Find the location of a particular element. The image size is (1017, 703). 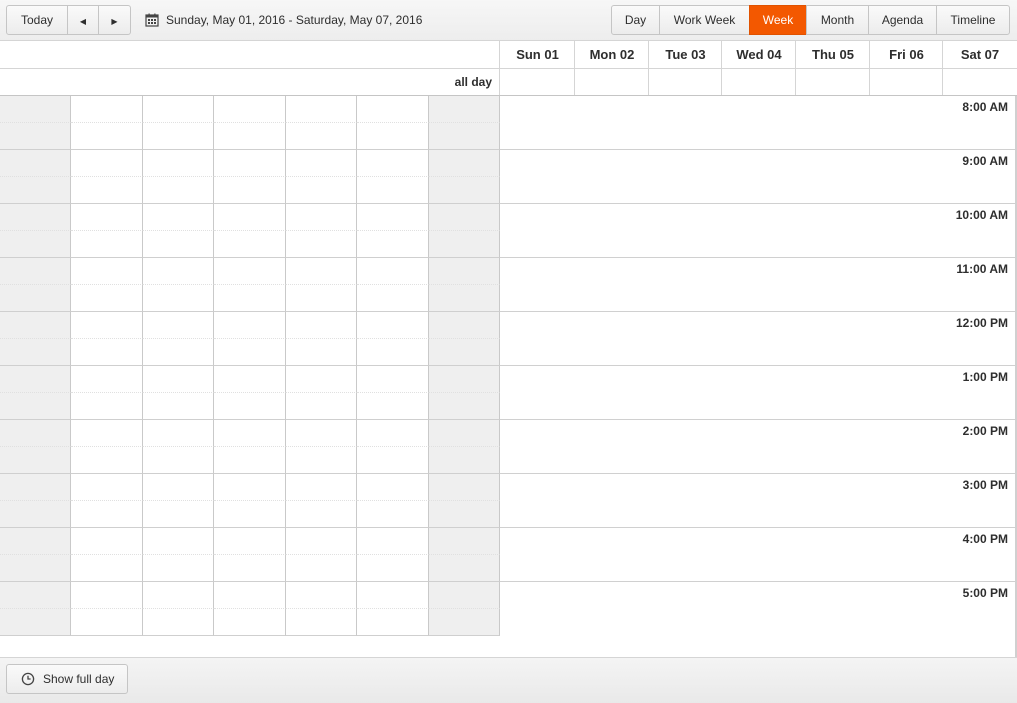

view-work-week-button: Work Week is located at coordinates (704, 20).